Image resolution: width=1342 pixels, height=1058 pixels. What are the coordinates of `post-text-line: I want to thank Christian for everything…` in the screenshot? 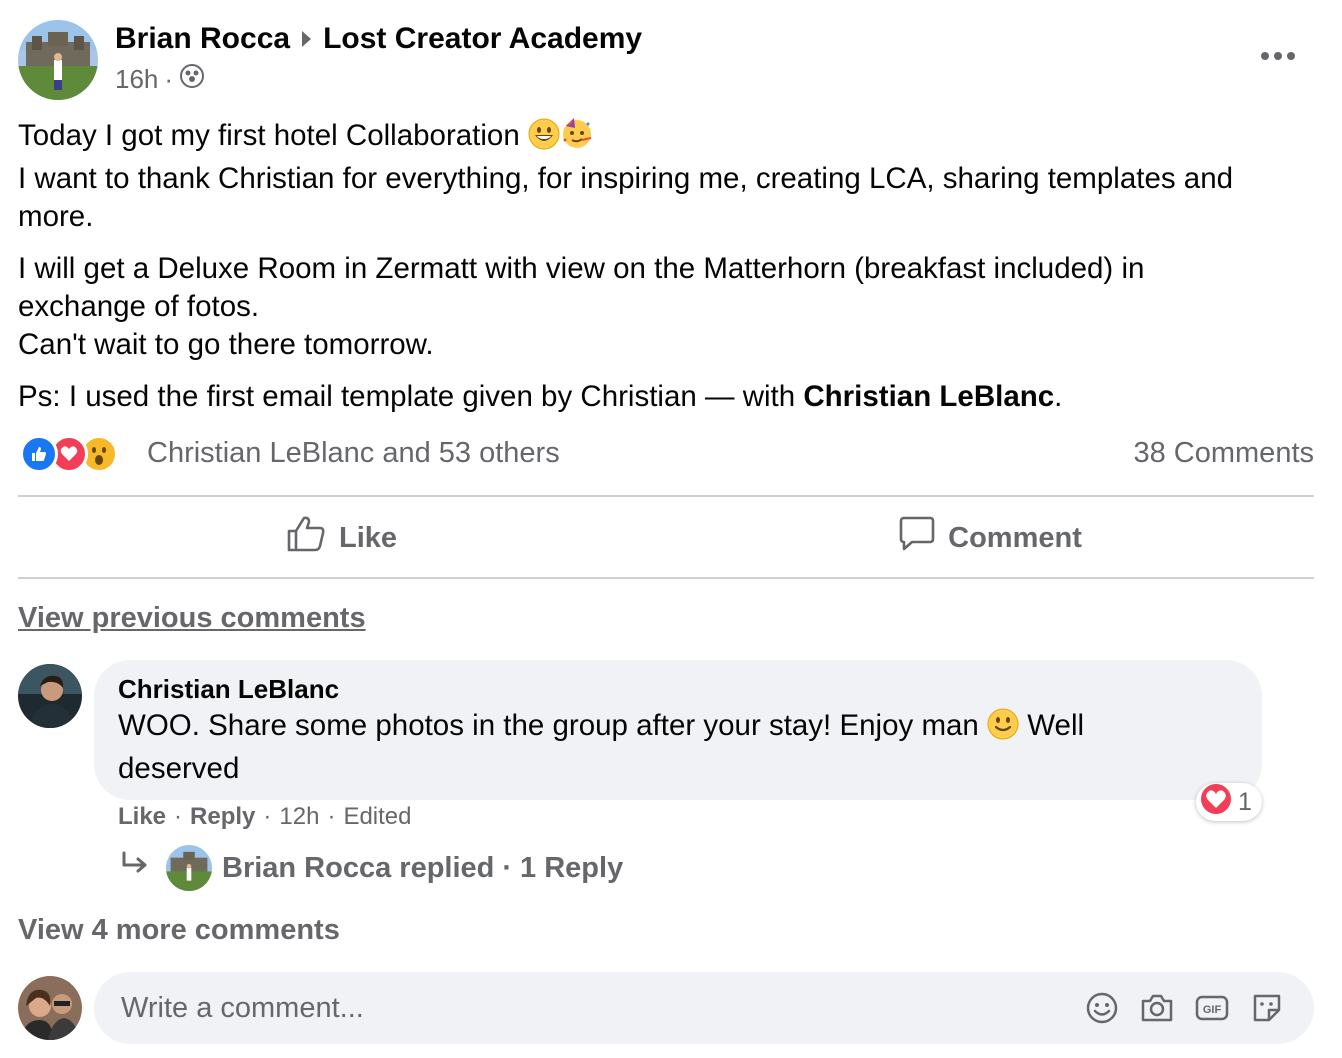 It's located at (626, 178).